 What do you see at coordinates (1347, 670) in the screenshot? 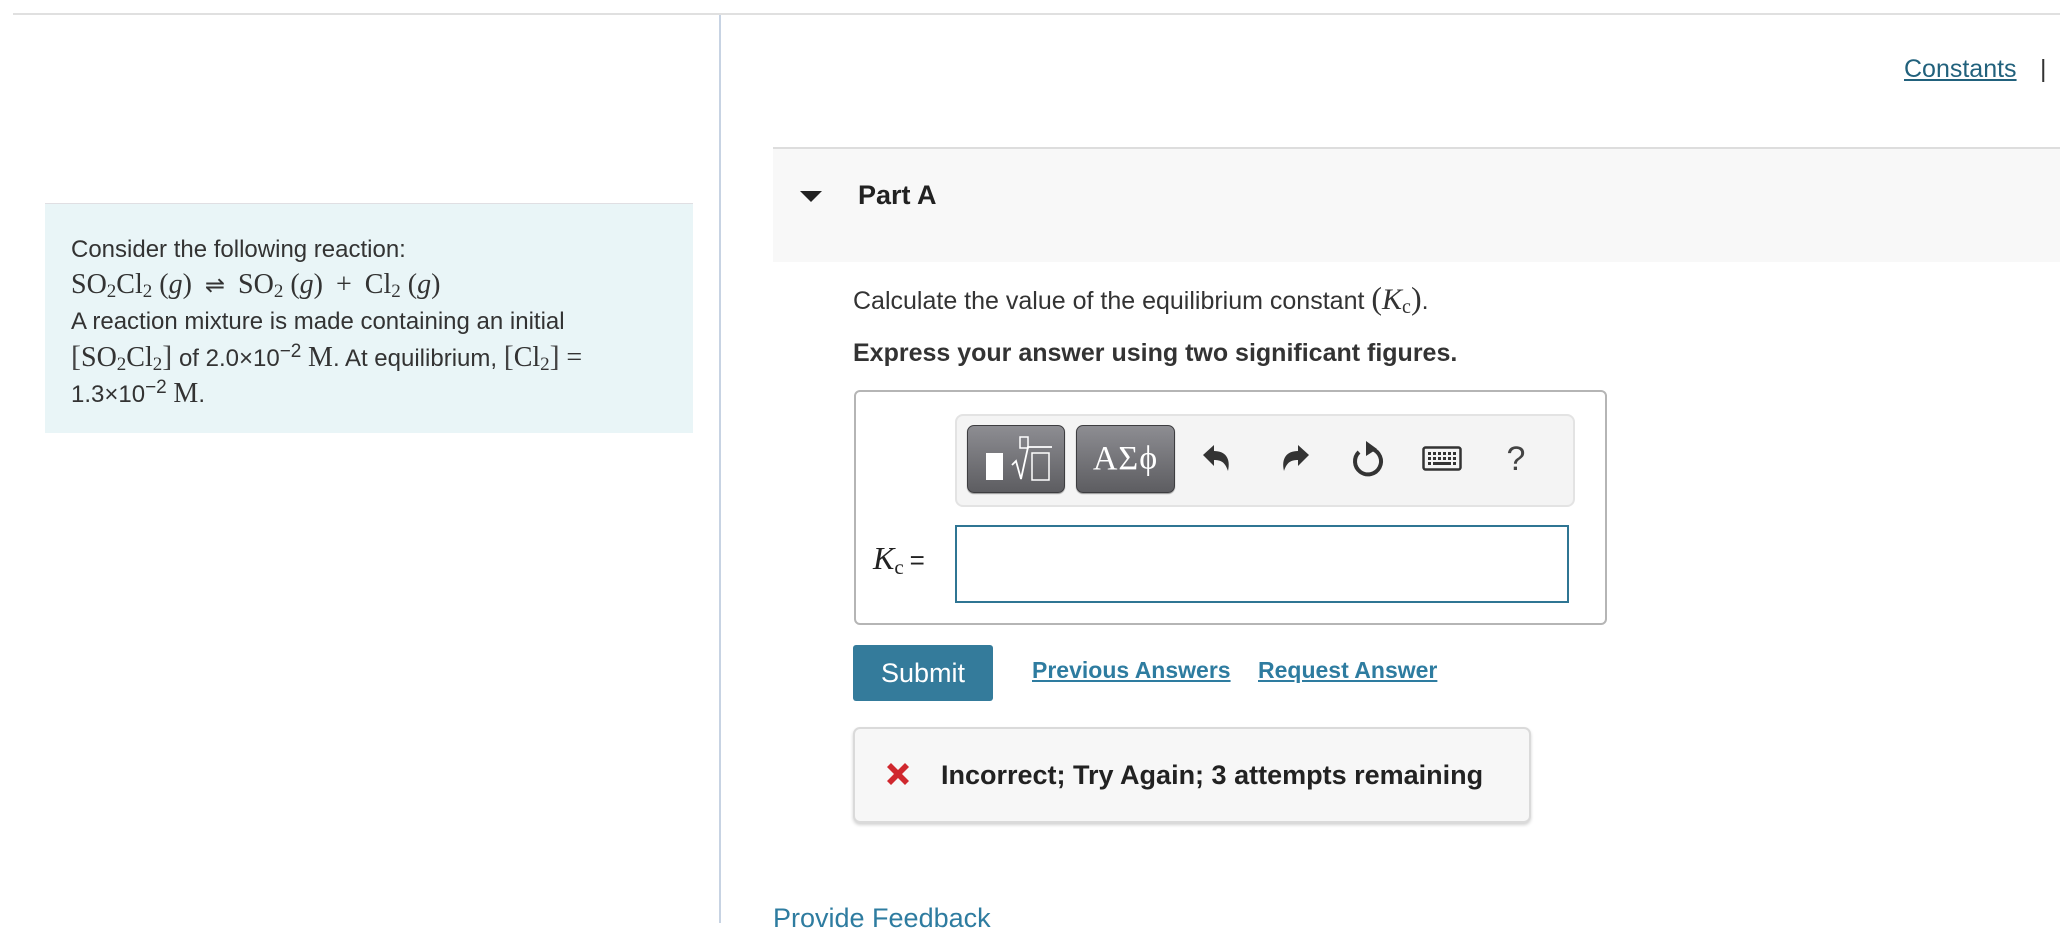
I see `request-answer-link: Request Answer` at bounding box center [1347, 670].